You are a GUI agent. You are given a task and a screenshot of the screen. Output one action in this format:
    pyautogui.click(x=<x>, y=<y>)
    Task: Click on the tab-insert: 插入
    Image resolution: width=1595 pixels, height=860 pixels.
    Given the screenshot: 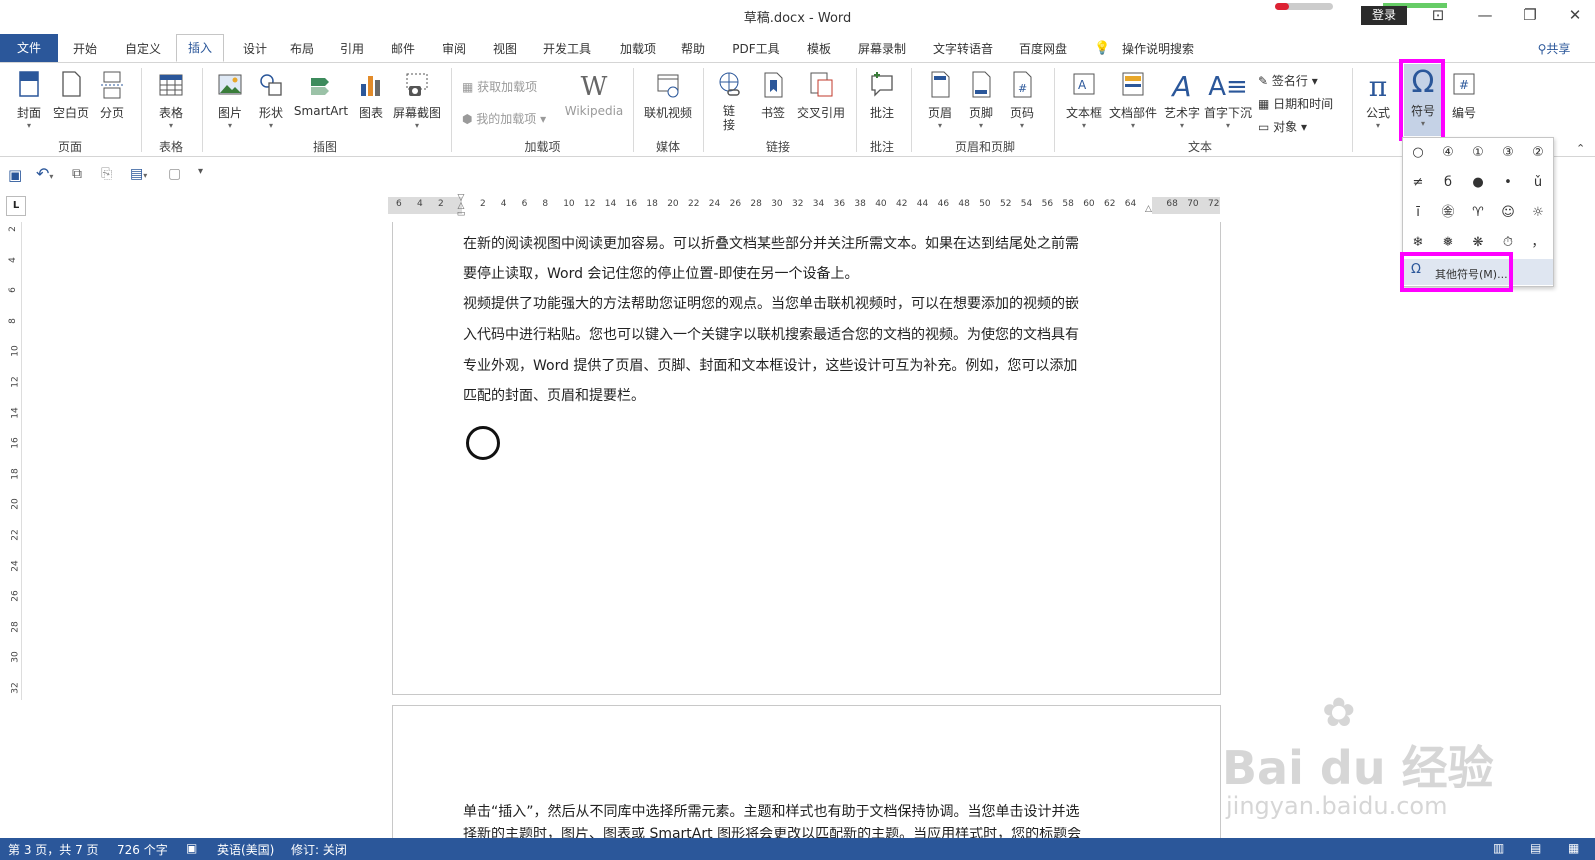 What is the action you would take?
    pyautogui.click(x=200, y=48)
    